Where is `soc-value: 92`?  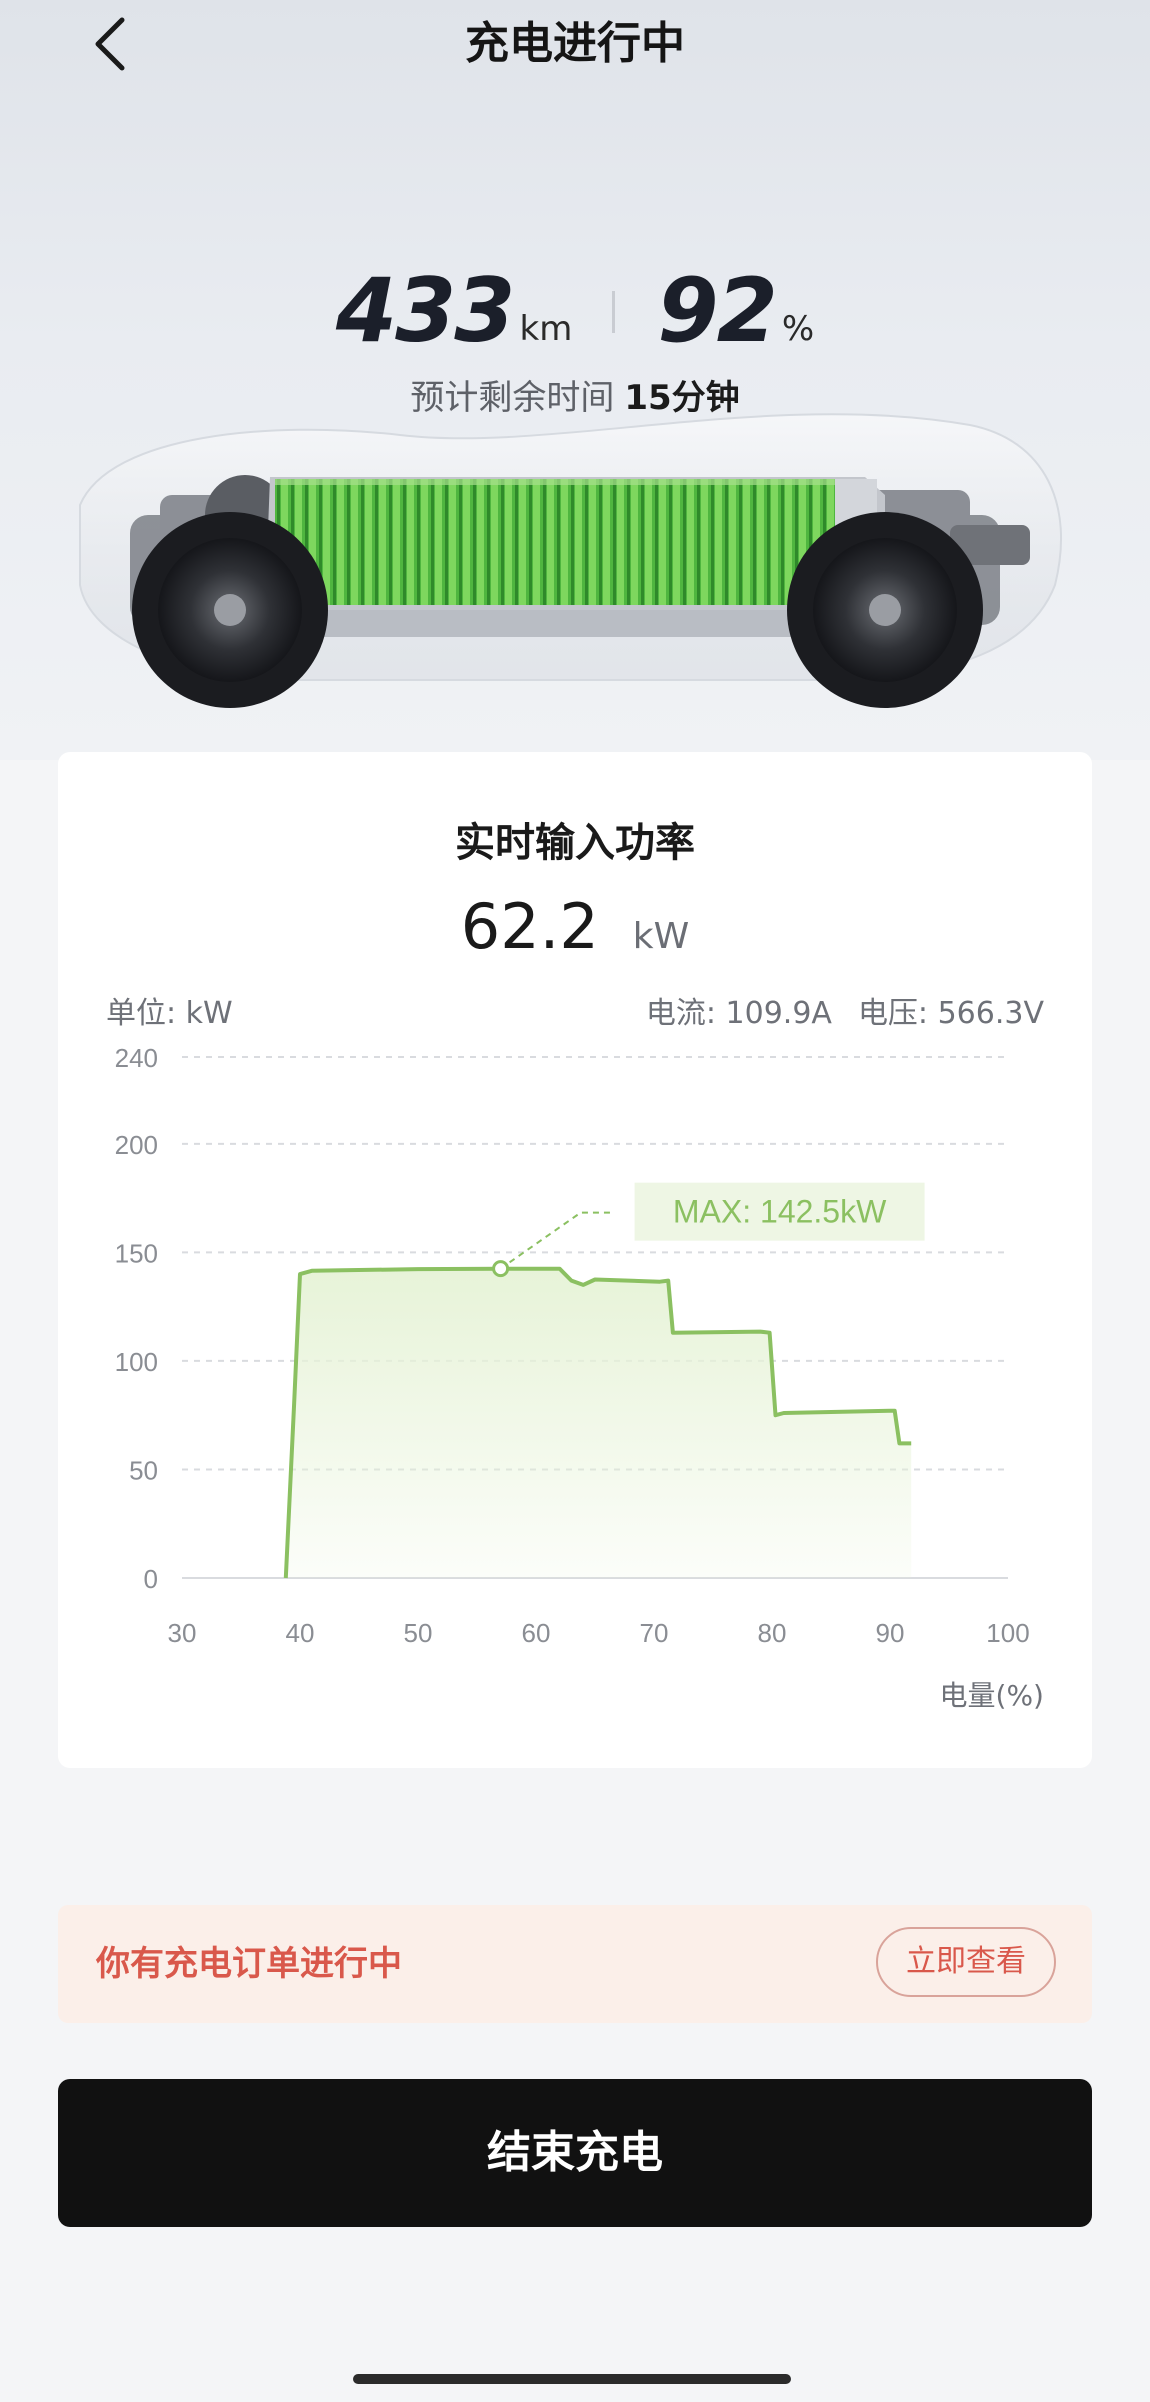 soc-value: 92 is located at coordinates (717, 310).